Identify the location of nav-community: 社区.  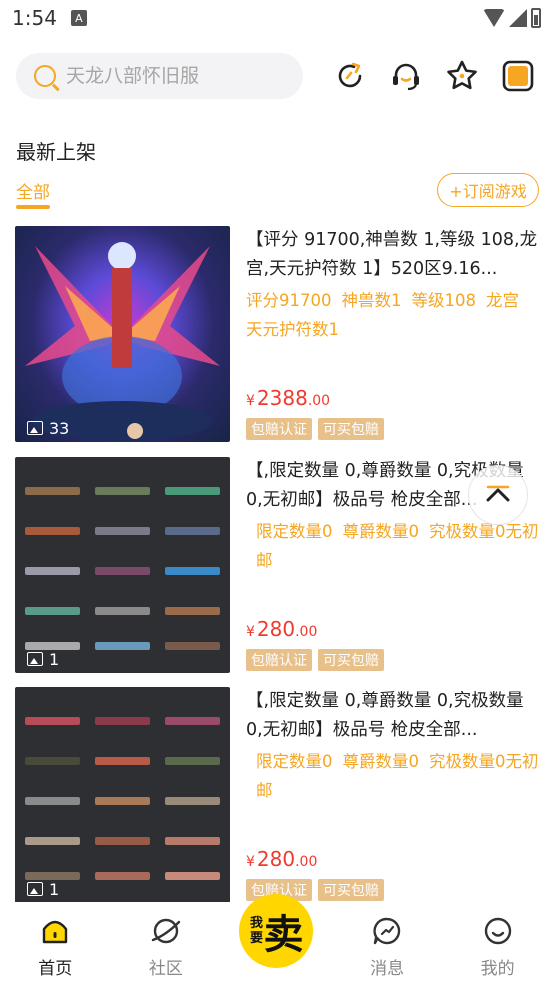
(166, 940).